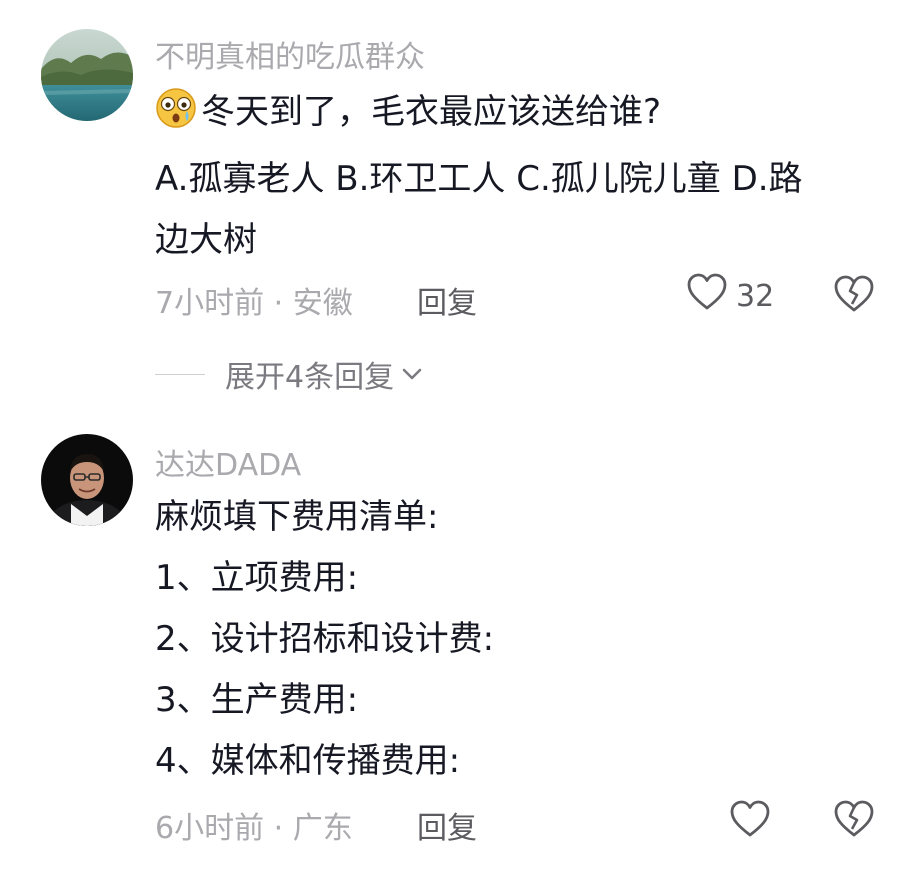 The height and width of the screenshot is (879, 922). What do you see at coordinates (479, 179) in the screenshot?
I see `comment-line: A.孤寡老人 B.环卫工人 C.孤儿院儿童 D.路` at bounding box center [479, 179].